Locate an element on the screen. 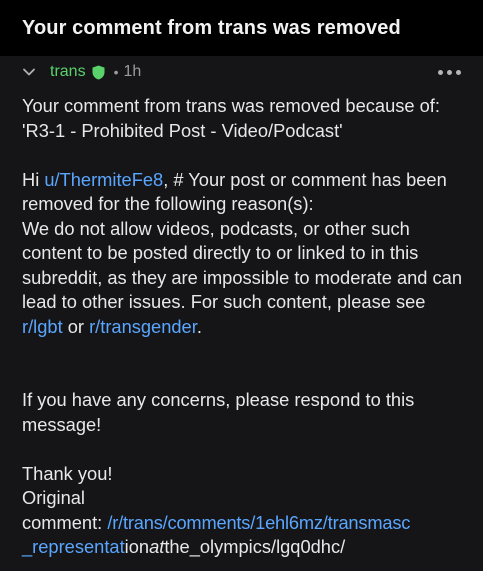  original-comment-link-cont: _representat is located at coordinates (73, 546).